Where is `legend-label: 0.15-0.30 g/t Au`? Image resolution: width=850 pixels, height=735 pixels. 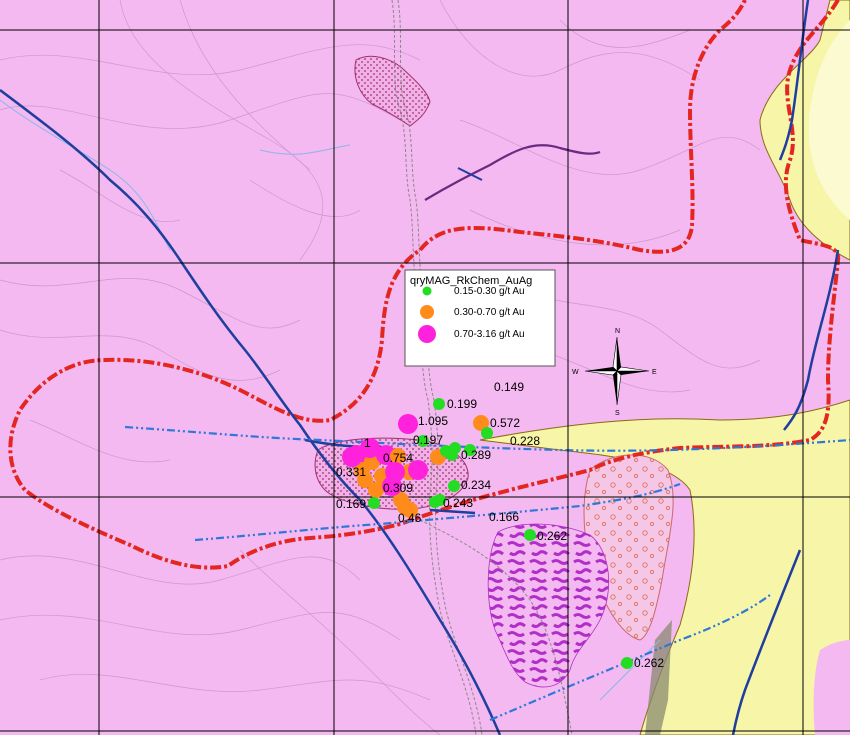
legend-label: 0.15-0.30 g/t Au is located at coordinates (489, 291).